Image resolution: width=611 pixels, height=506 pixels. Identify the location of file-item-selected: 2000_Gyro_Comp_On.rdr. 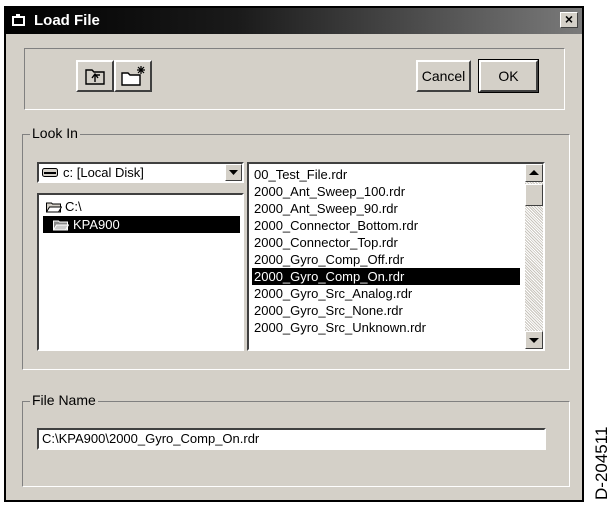
(386, 276).